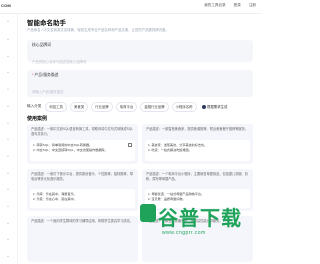 The image size is (320, 264). I want to click on description-card: * 产品/服务描述 请输入产品/服务描述, so click(140, 83).